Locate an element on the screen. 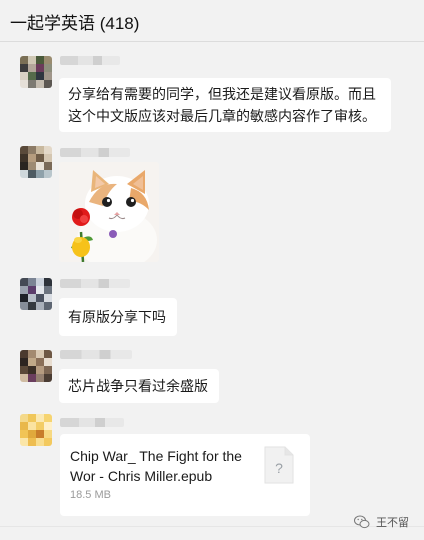  message-bubble: 有原版分享下吗 is located at coordinates (118, 317).